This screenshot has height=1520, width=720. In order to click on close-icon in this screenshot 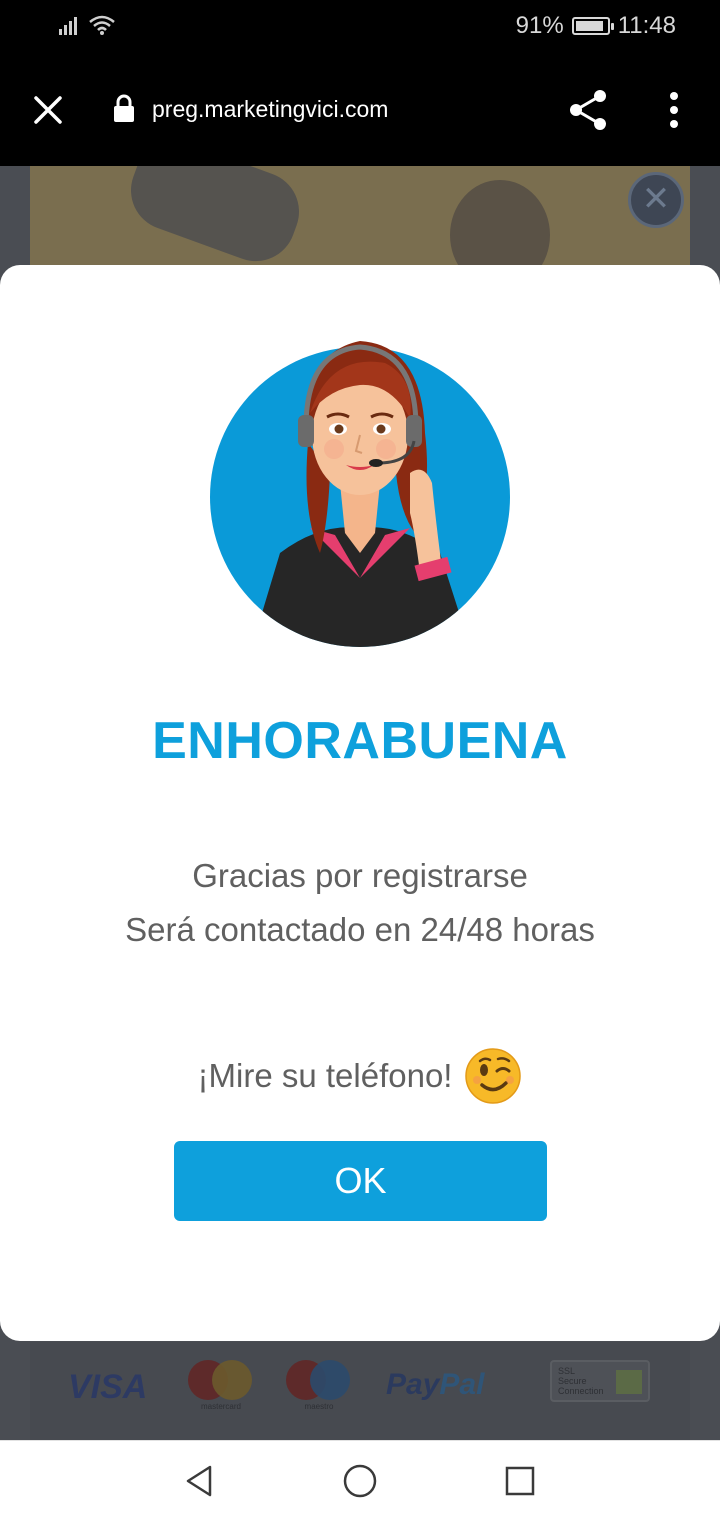, I will do `click(48, 110)`.